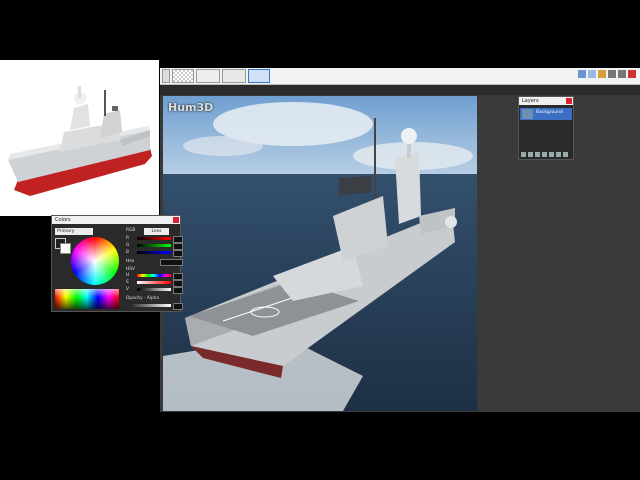  I want to click on layer-properties-icon, so click(565, 154).